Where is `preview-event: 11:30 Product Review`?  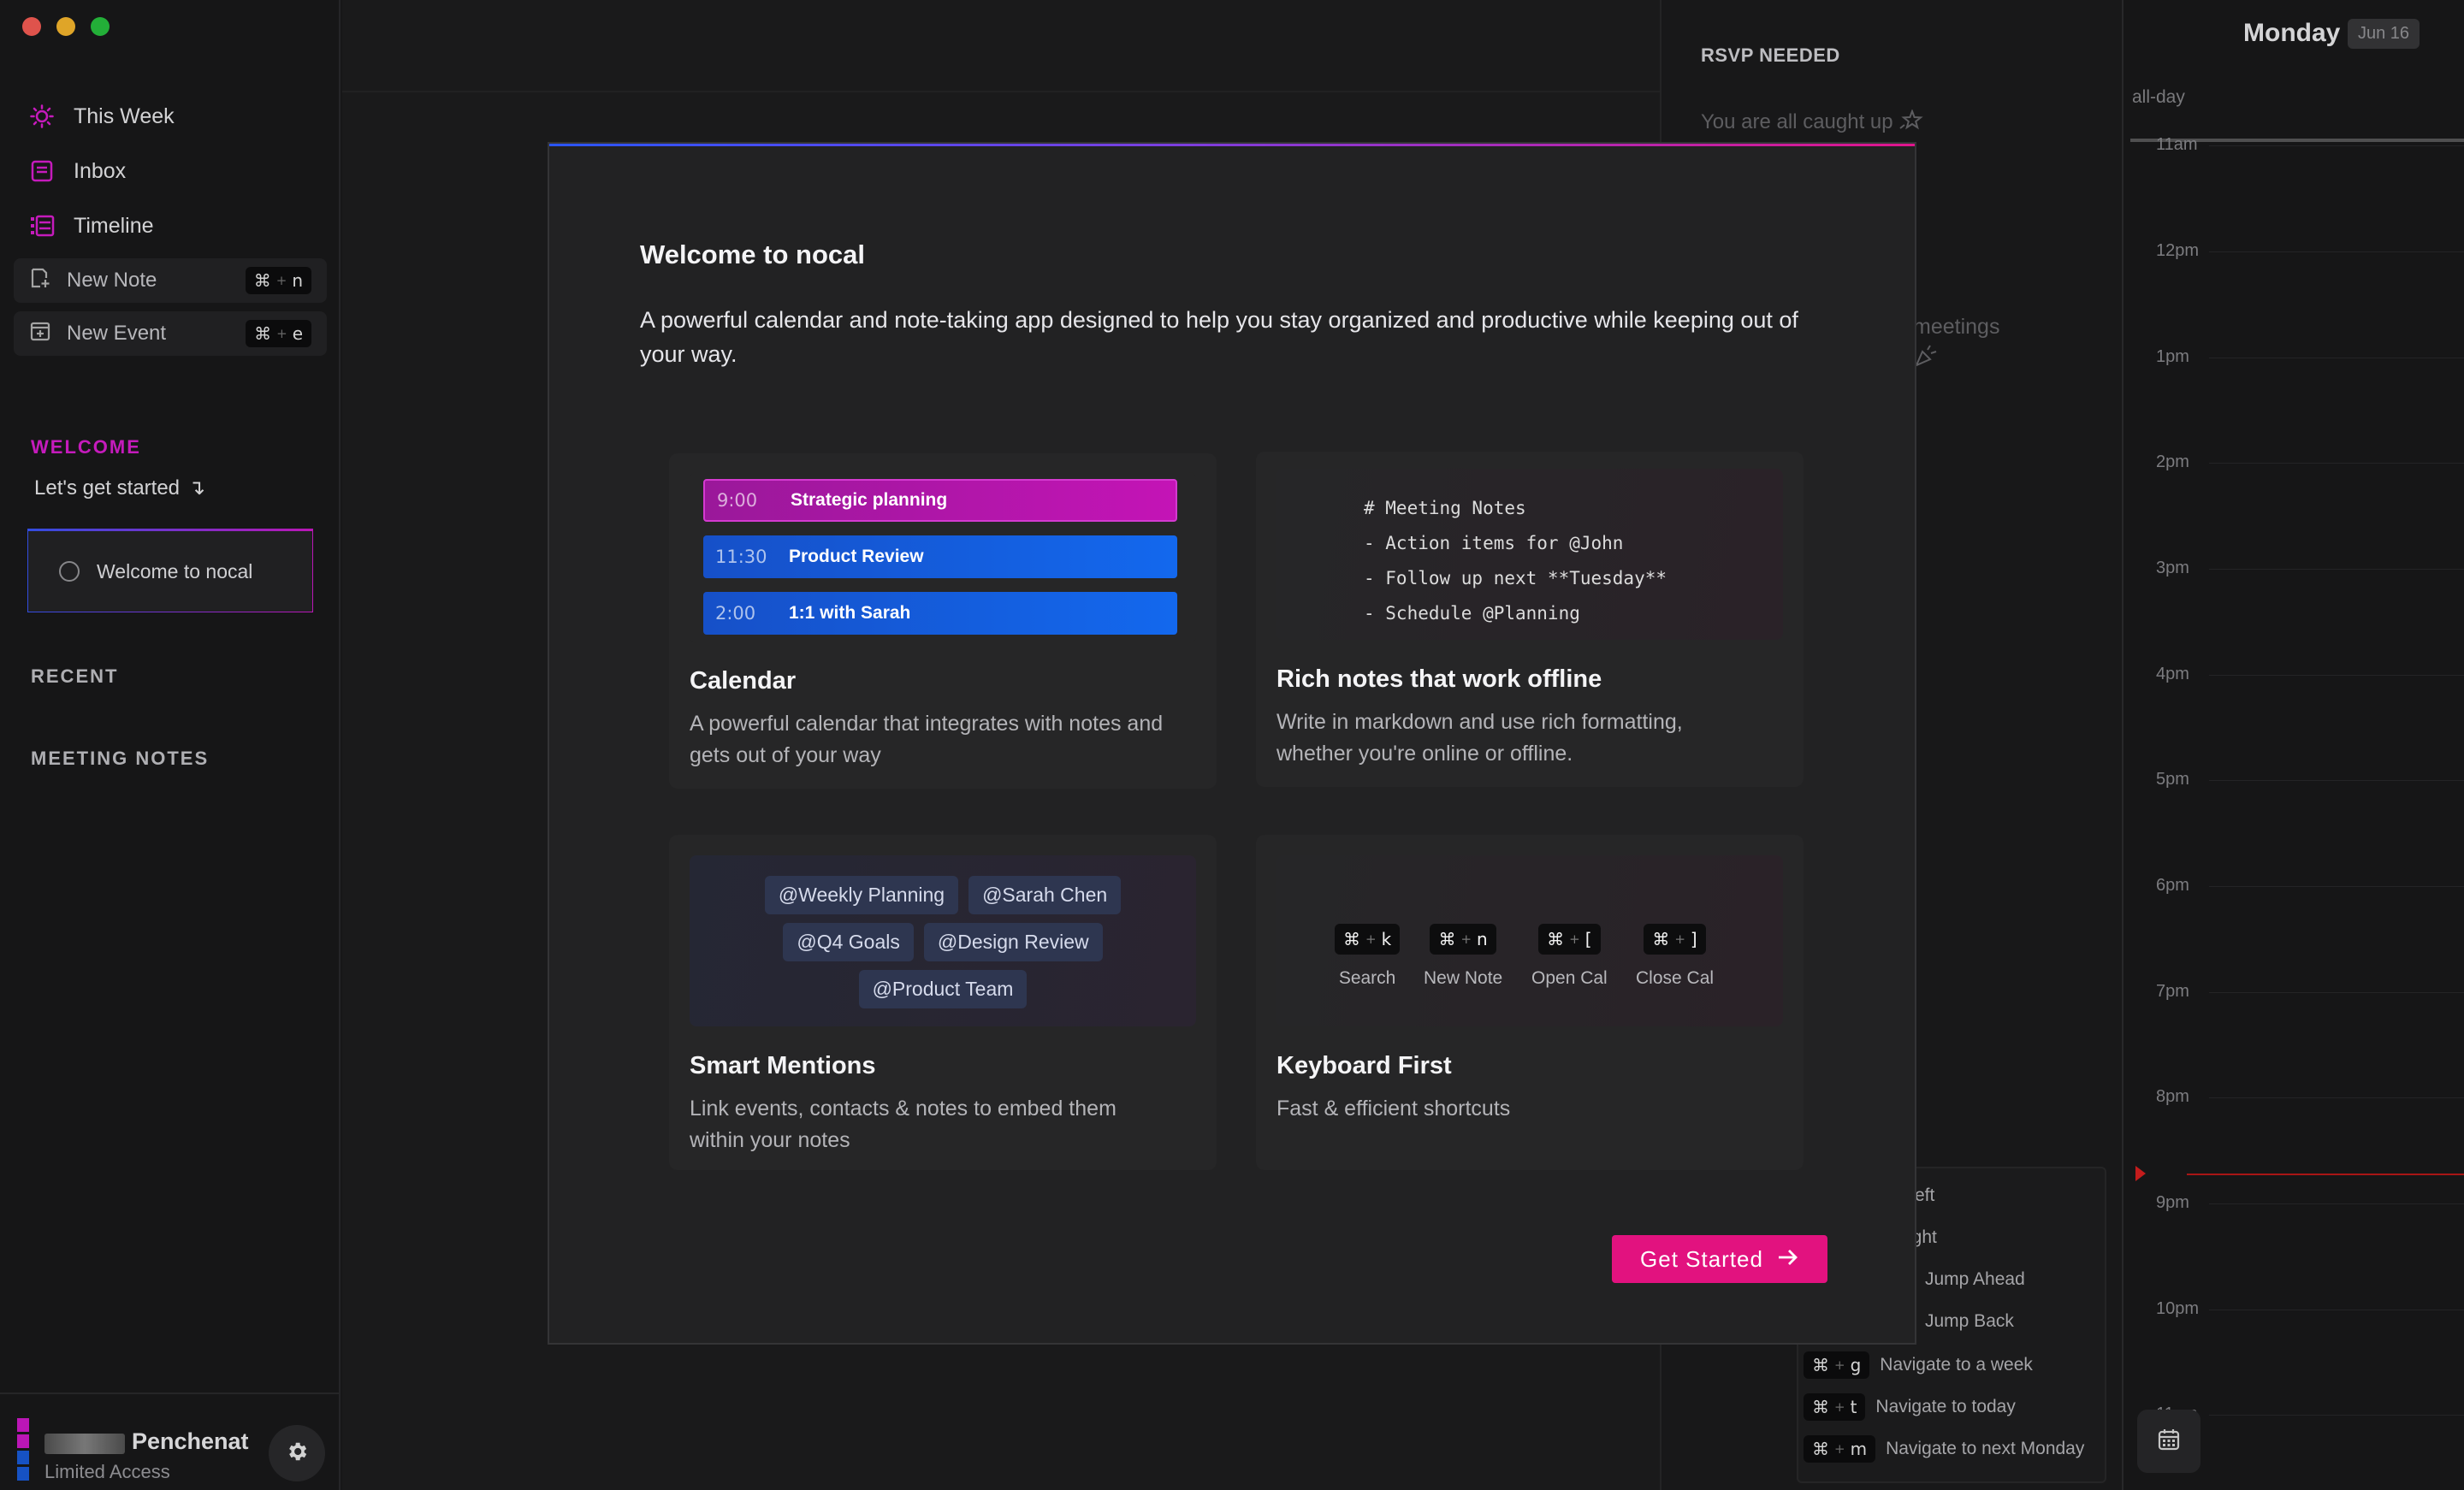
preview-event: 11:30 Product Review is located at coordinates (940, 557).